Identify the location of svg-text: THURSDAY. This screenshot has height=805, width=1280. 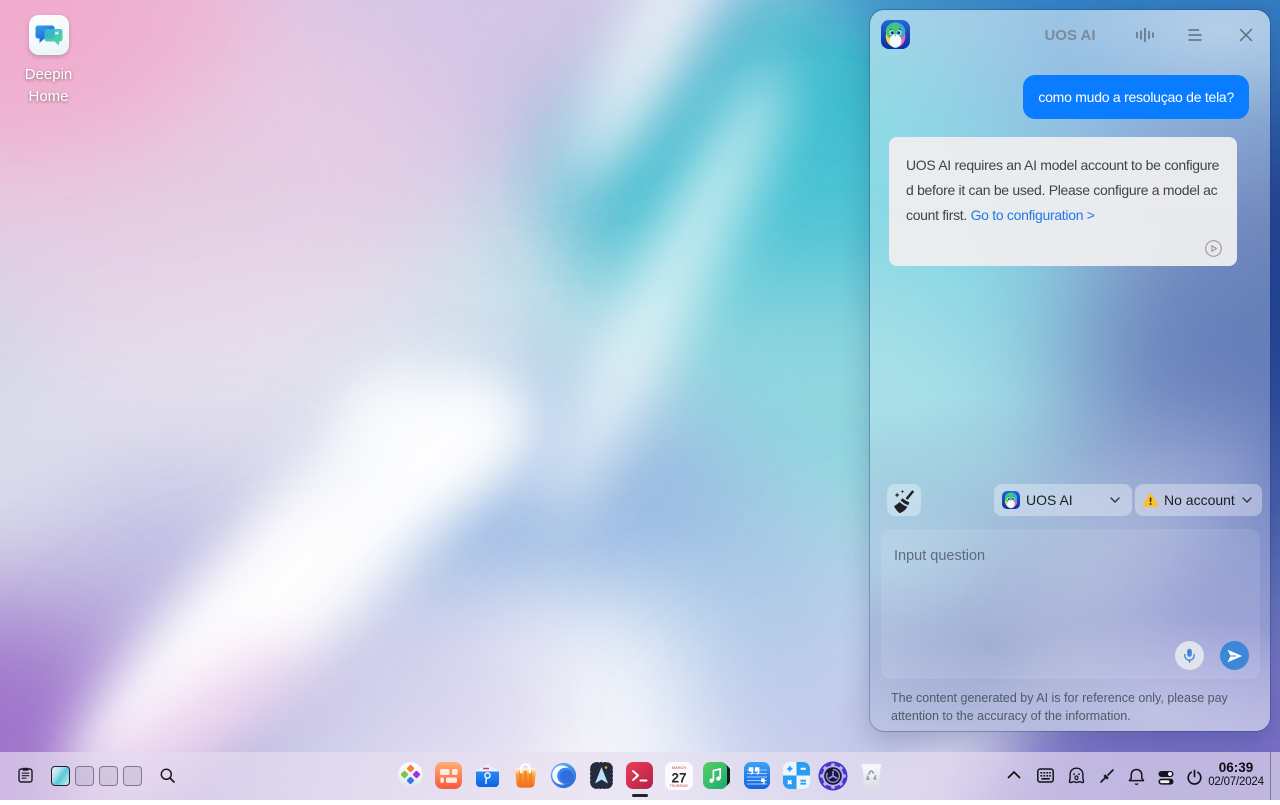
(679, 786).